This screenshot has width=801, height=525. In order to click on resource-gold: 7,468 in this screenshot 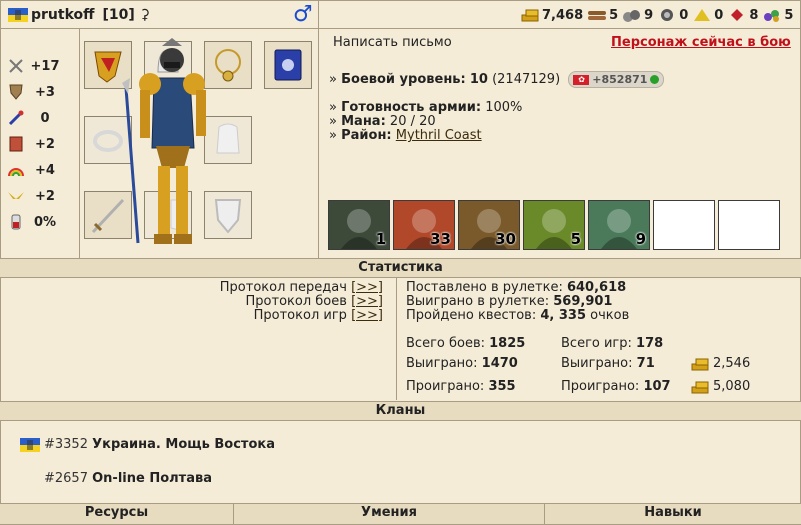, I will do `click(551, 15)`.